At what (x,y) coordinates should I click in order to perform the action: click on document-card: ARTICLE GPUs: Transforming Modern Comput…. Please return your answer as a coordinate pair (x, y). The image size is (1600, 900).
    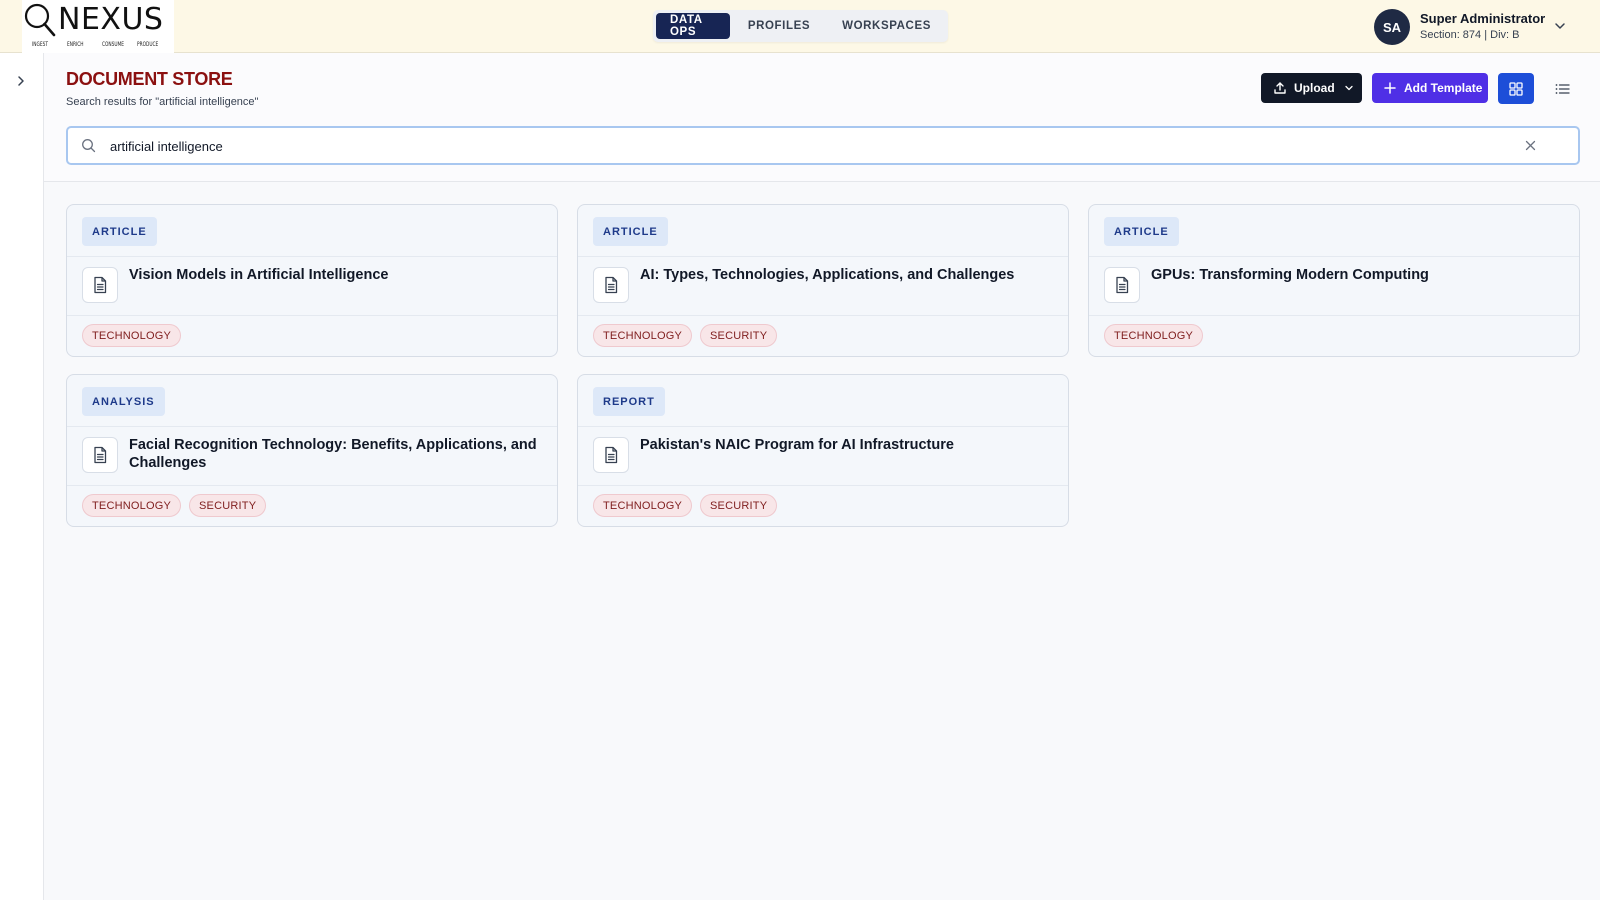
    Looking at the image, I should click on (1334, 280).